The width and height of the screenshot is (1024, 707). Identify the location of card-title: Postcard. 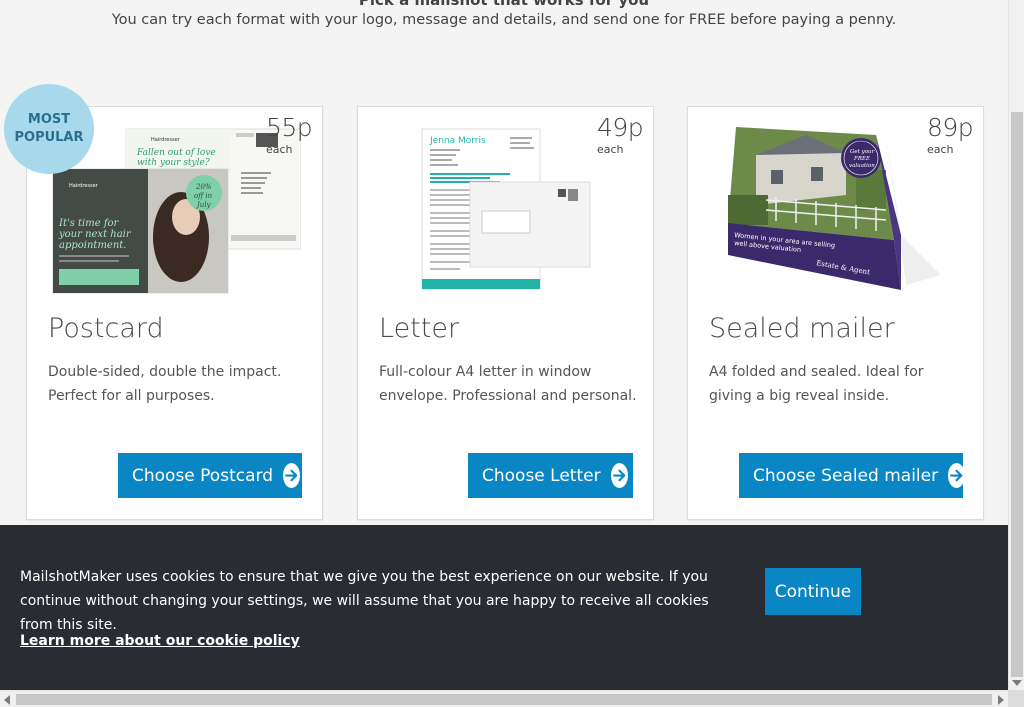
(106, 328).